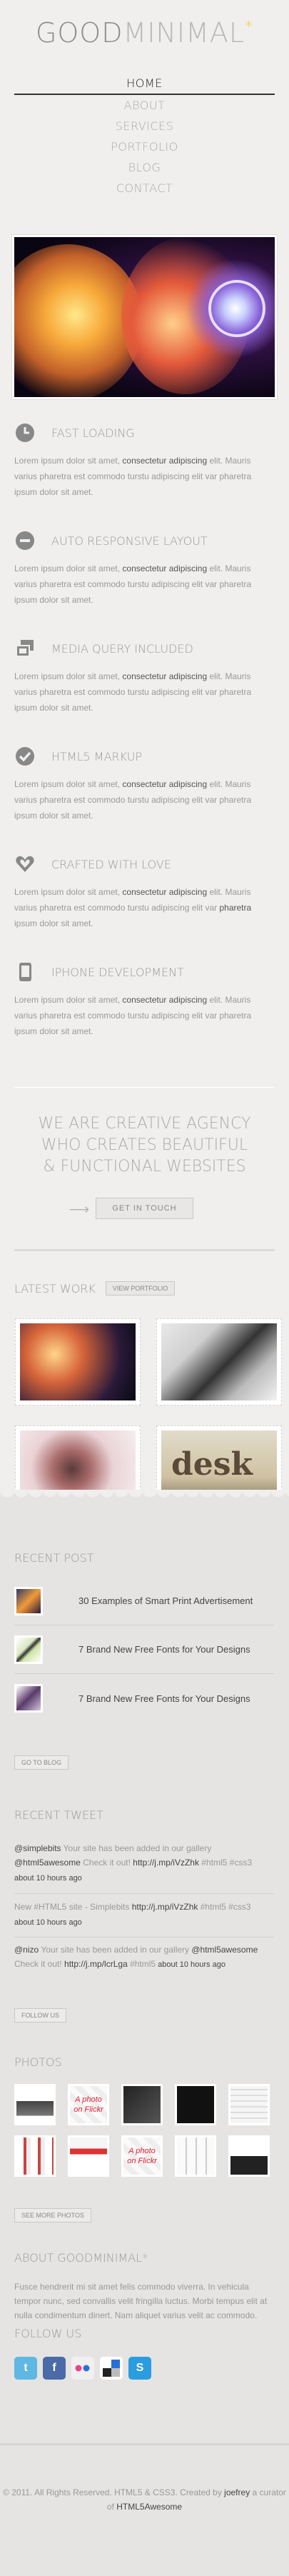 The image size is (289, 2576). I want to click on tweet-link: http://j.mp/lcrLga, so click(96, 1964).